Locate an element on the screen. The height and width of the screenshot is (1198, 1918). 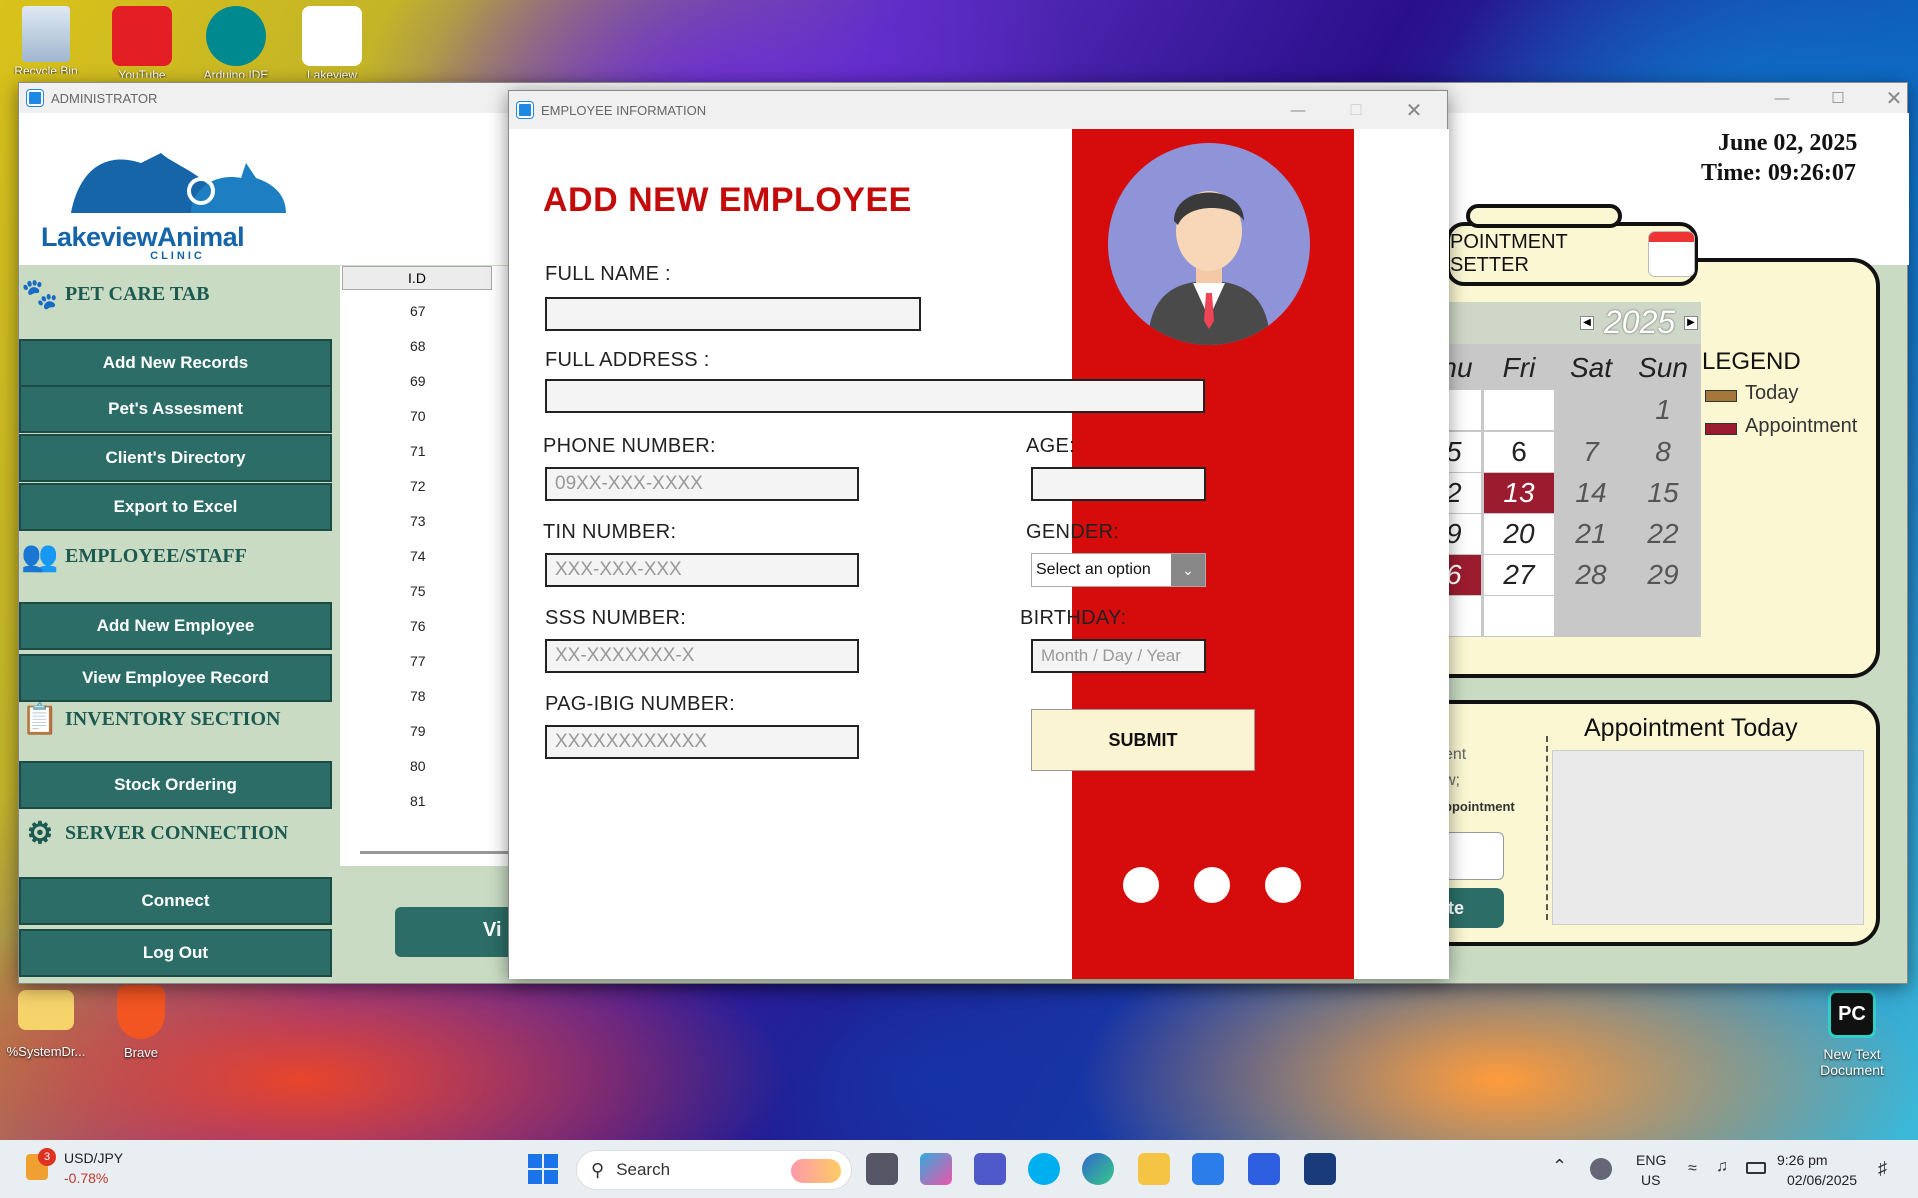
view-button-partial: Vi is located at coordinates (455, 932).